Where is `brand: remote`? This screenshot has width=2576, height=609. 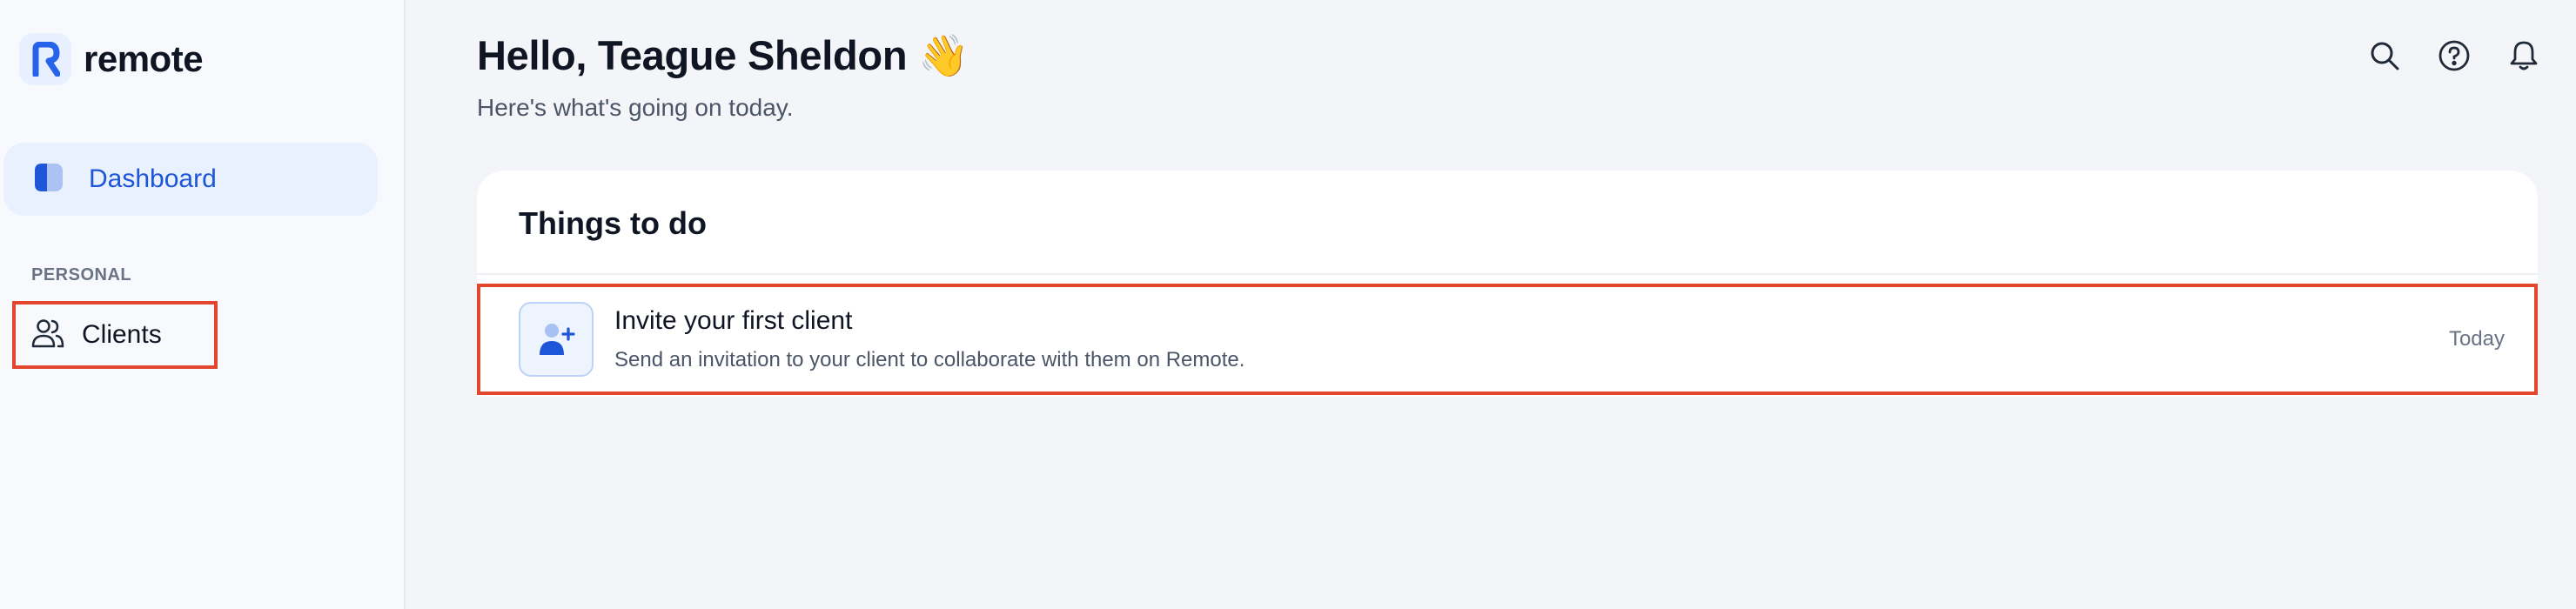
brand: remote is located at coordinates (111, 59).